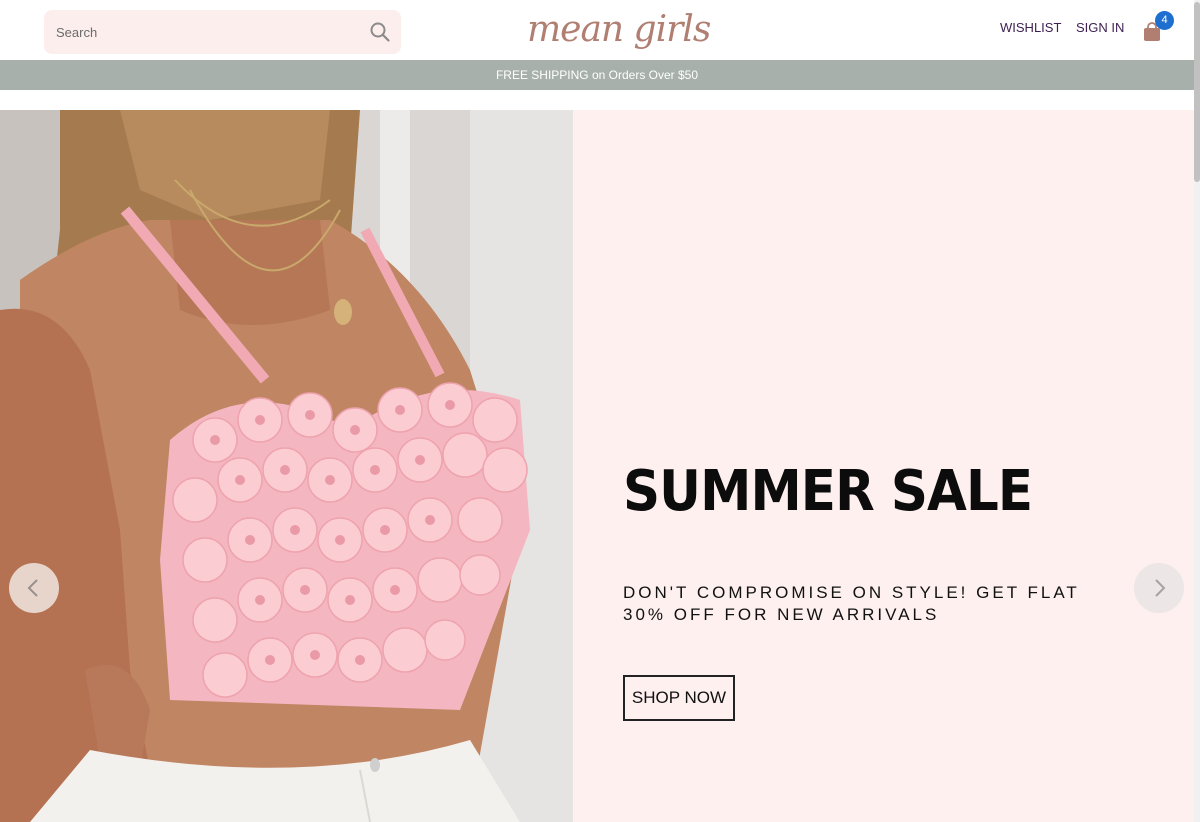  I want to click on cart-count-badge: 4, so click(1164, 20).